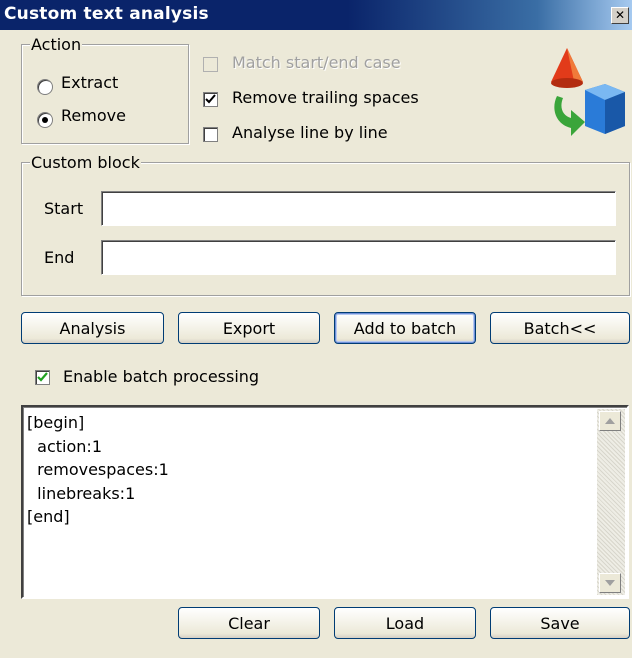  What do you see at coordinates (45, 87) in the screenshot?
I see `radio-extract` at bounding box center [45, 87].